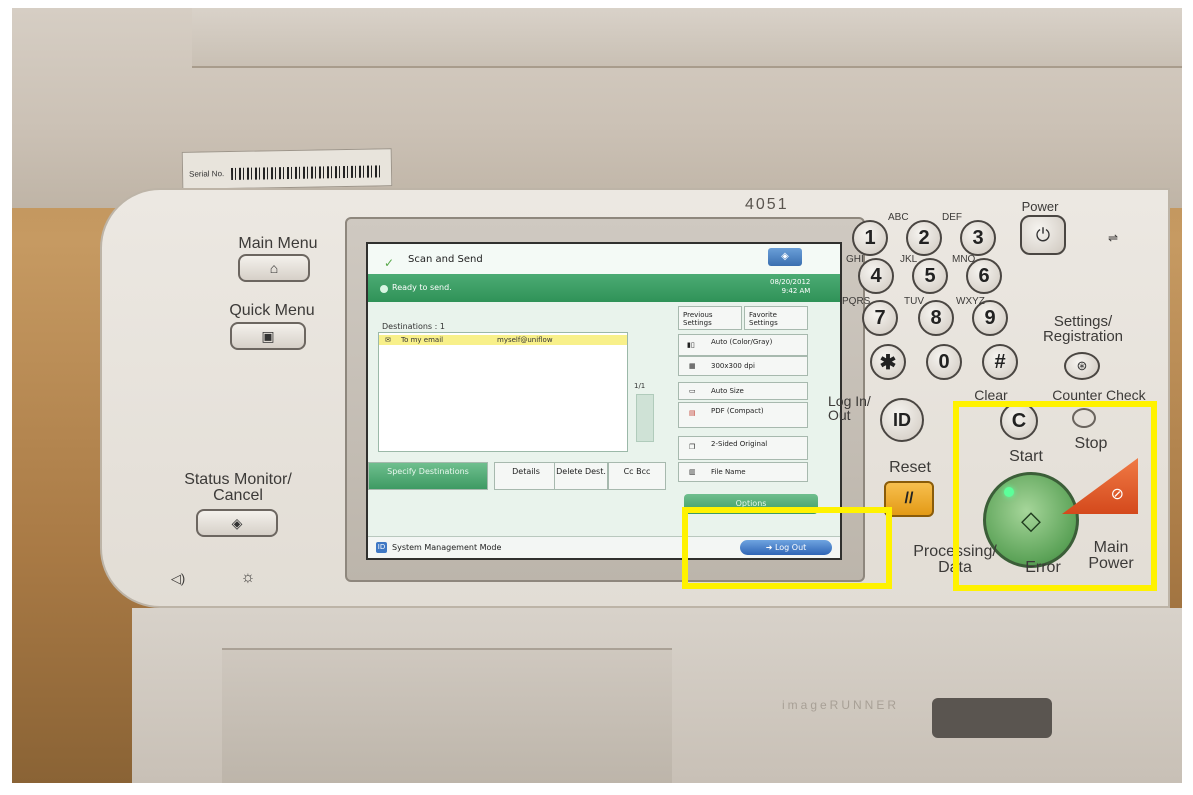  Describe the element at coordinates (992, 718) in the screenshot. I see `side-handle` at that location.